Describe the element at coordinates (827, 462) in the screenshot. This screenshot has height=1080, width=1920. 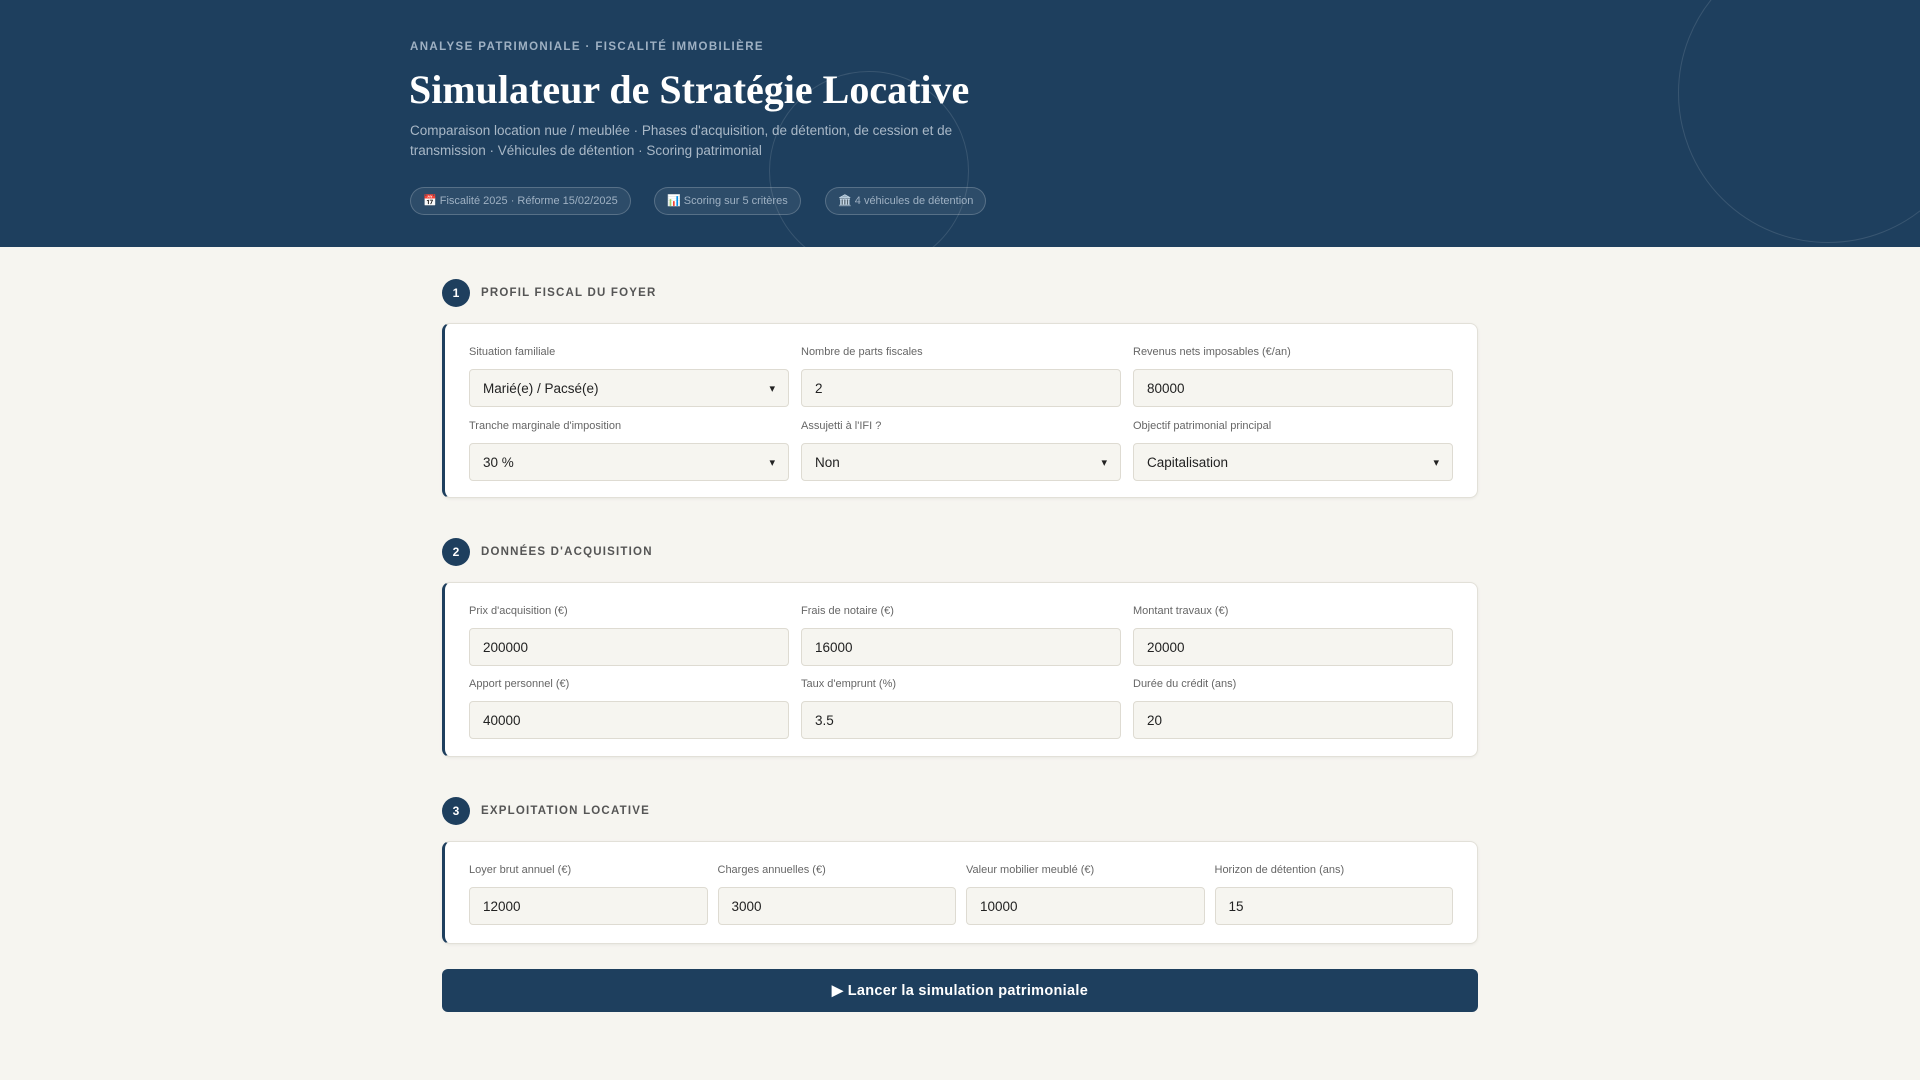
I see `select-value: Non` at that location.